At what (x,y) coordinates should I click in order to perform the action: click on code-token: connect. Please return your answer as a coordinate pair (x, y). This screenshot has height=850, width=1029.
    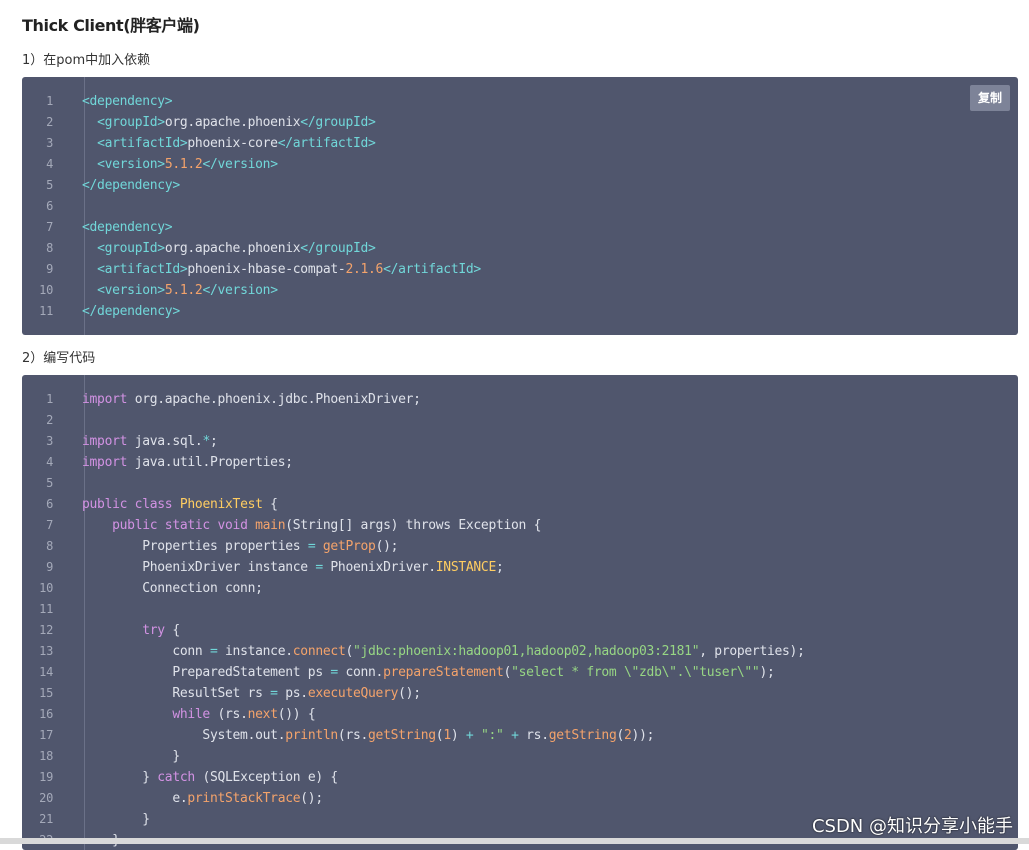
    Looking at the image, I should click on (319, 651).